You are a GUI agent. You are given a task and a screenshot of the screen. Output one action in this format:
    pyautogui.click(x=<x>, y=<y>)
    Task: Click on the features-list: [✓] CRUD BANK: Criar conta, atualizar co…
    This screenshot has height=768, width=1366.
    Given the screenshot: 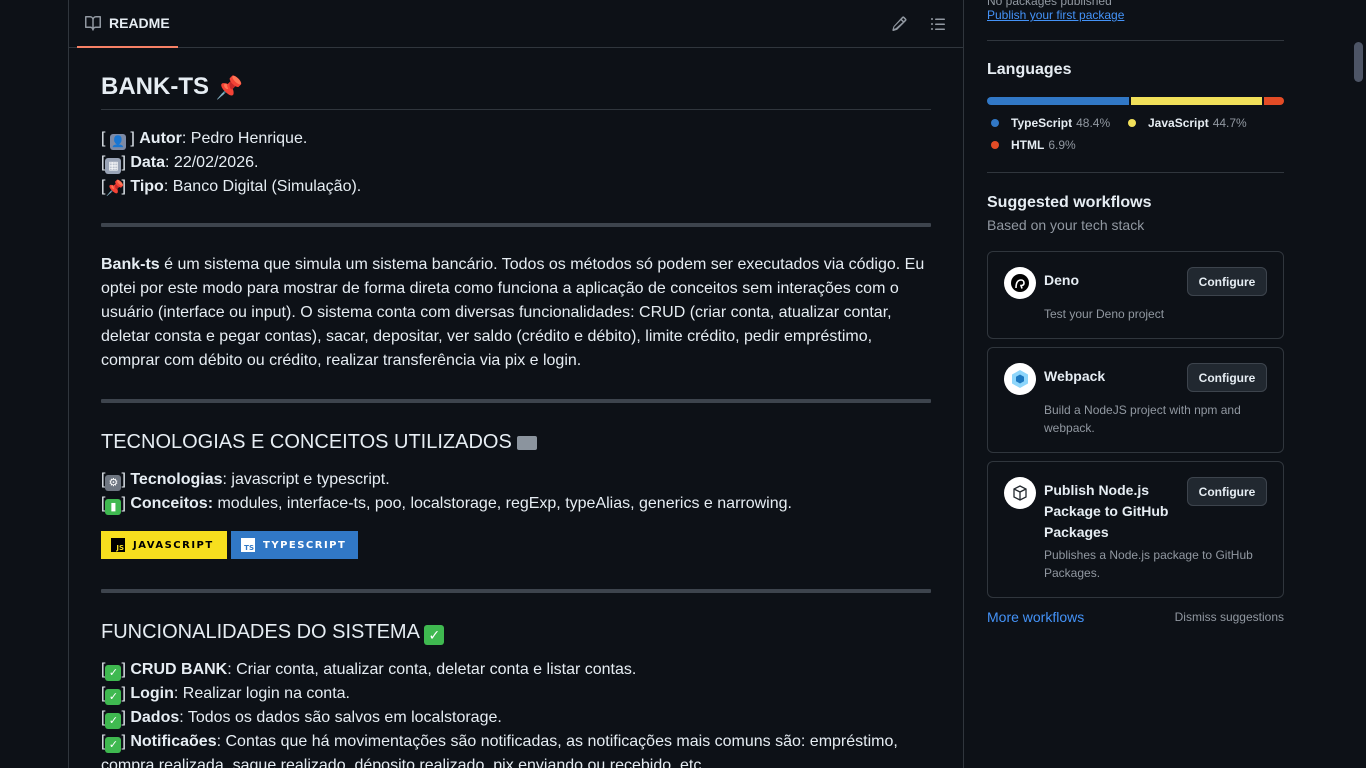 What is the action you would take?
    pyautogui.click(x=516, y=713)
    